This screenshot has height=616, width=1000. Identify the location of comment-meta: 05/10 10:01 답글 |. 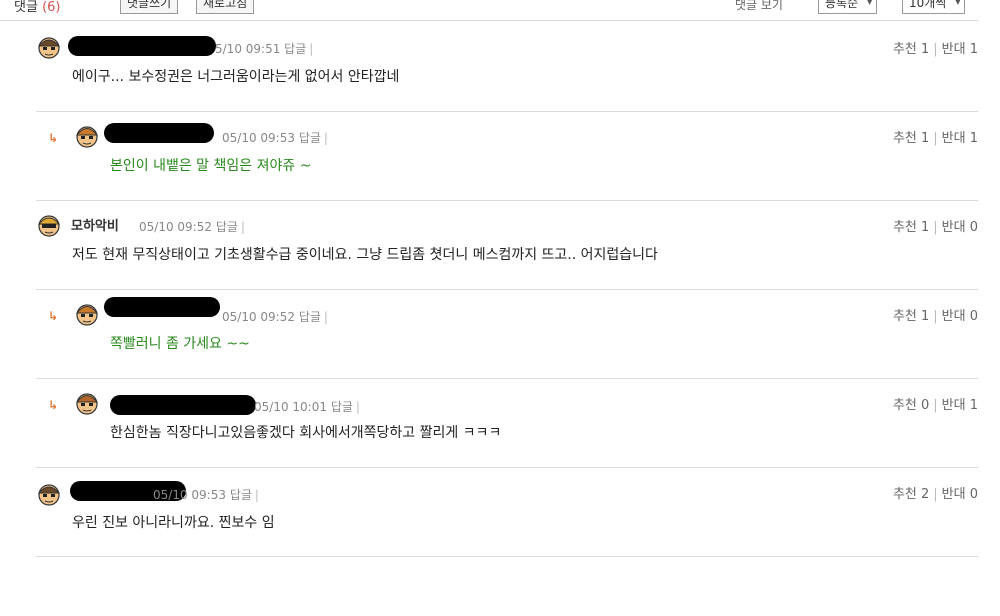
(307, 407).